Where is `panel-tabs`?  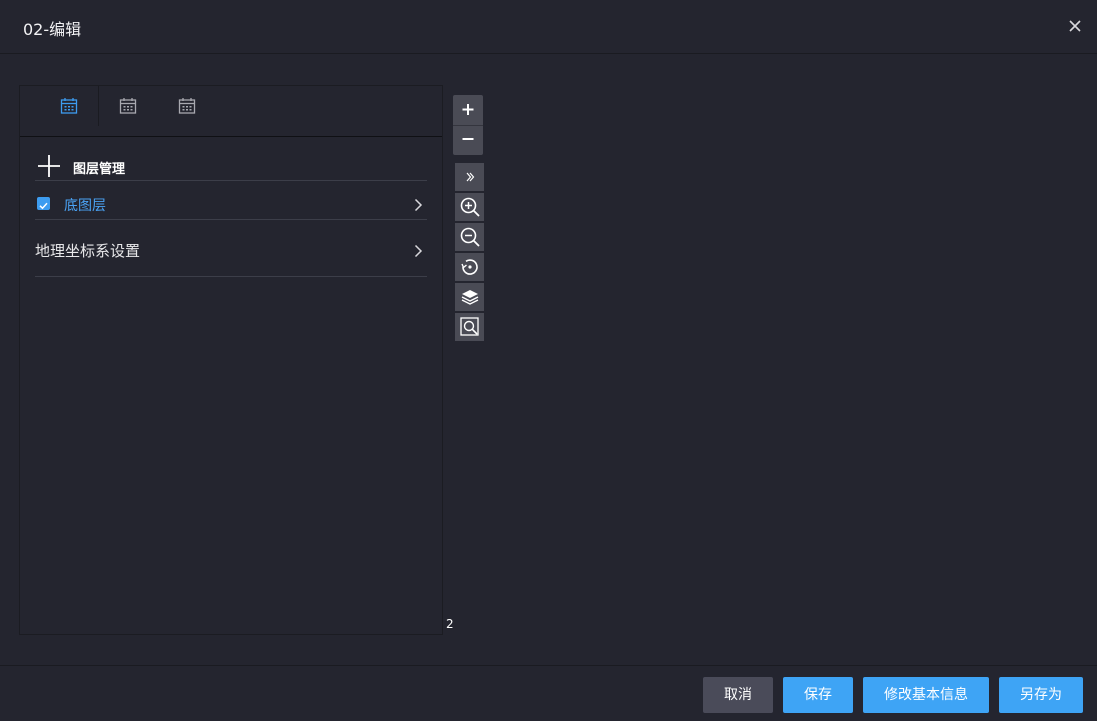 panel-tabs is located at coordinates (231, 111).